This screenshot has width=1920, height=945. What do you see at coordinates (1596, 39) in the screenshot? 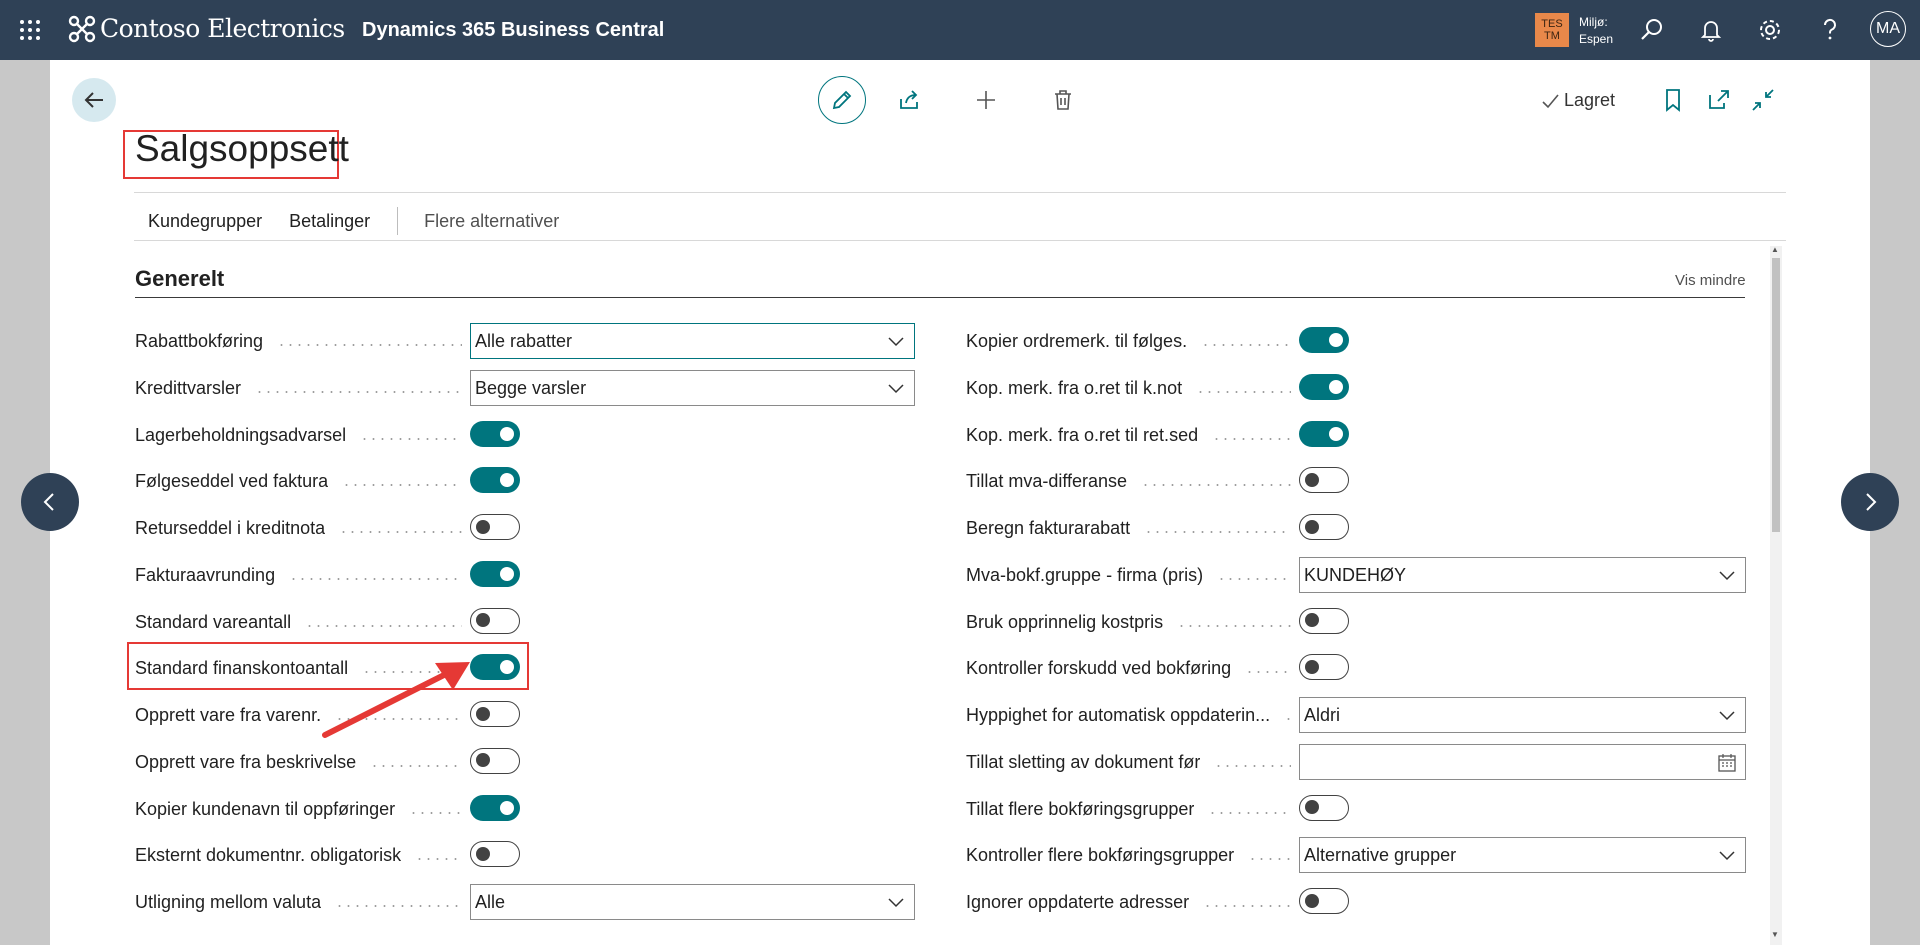
I see `env-name: Espen` at bounding box center [1596, 39].